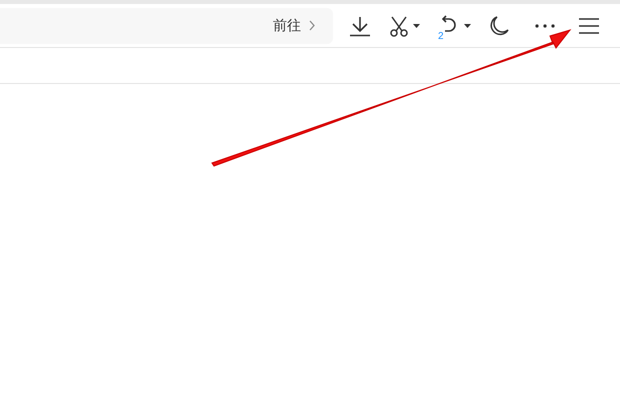 The width and height of the screenshot is (620, 400). What do you see at coordinates (589, 26) in the screenshot?
I see `menu-icon` at bounding box center [589, 26].